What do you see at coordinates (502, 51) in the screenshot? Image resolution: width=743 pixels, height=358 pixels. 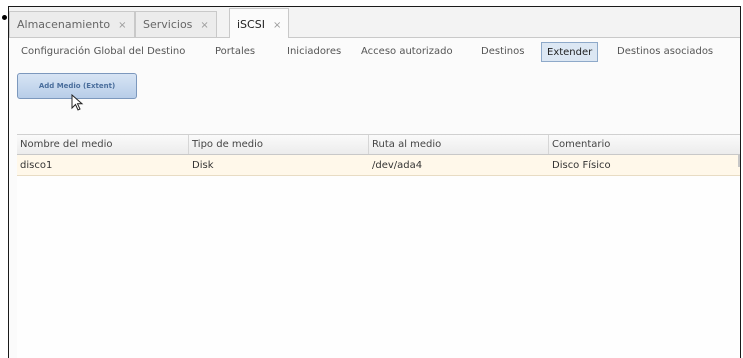 I see `subtab-destinos: Destinos` at bounding box center [502, 51].